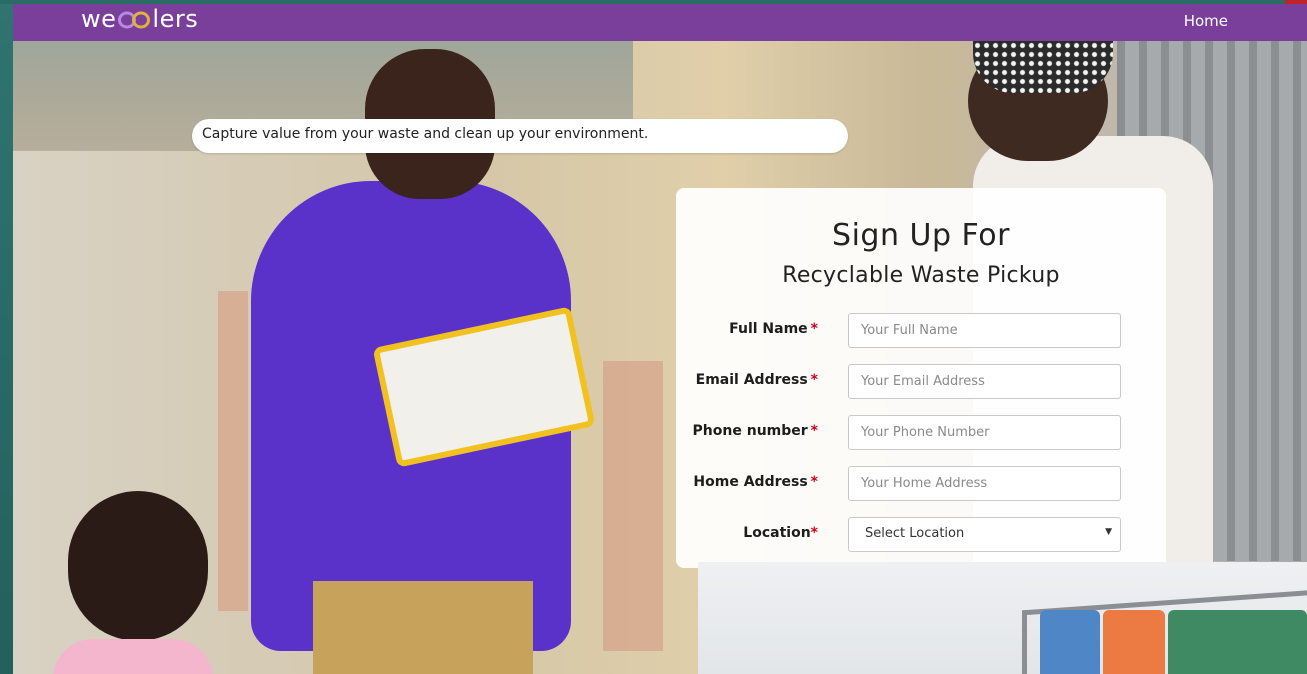 This screenshot has width=1307, height=674. I want to click on recycling-bins-image, so click(1002, 618).